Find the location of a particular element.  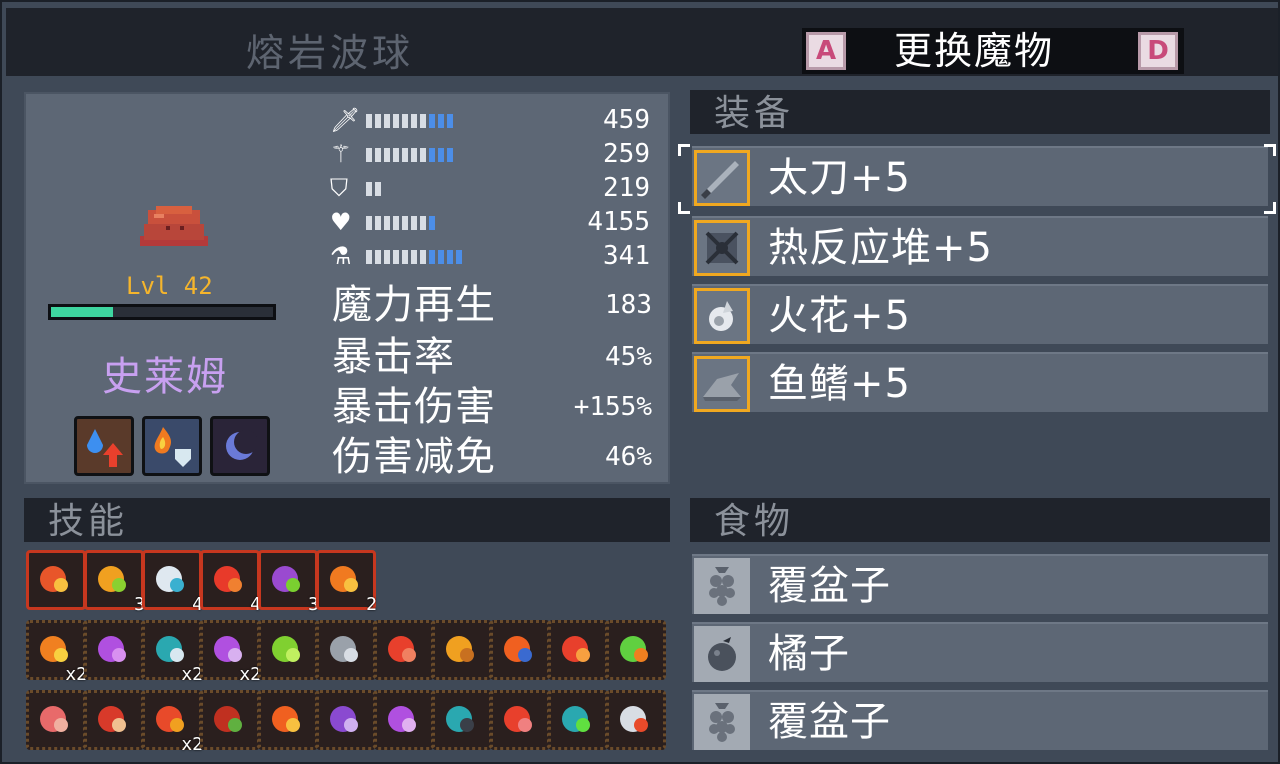

crosshair-icon is located at coordinates (462, 650).